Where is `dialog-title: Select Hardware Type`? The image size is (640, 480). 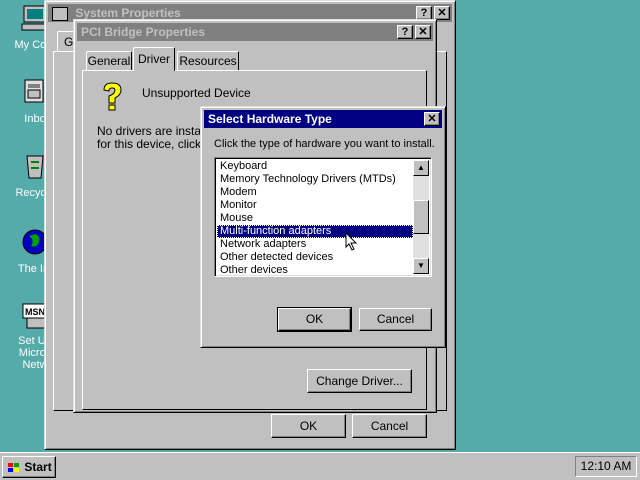 dialog-title: Select Hardware Type is located at coordinates (270, 119).